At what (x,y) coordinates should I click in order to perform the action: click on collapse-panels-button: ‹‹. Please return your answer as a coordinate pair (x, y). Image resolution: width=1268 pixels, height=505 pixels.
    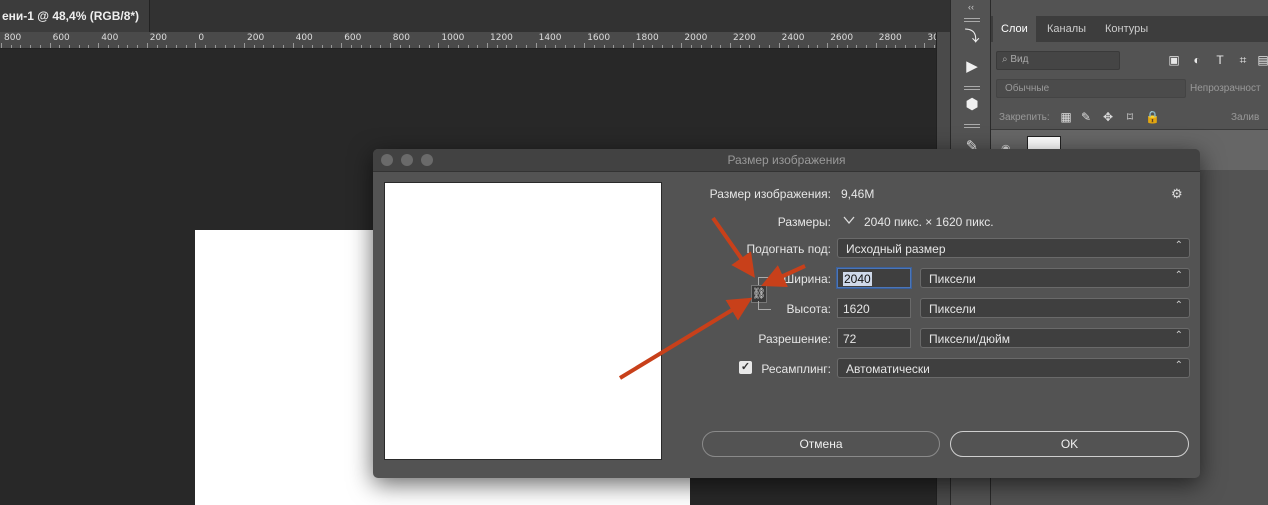
    Looking at the image, I should click on (971, 7).